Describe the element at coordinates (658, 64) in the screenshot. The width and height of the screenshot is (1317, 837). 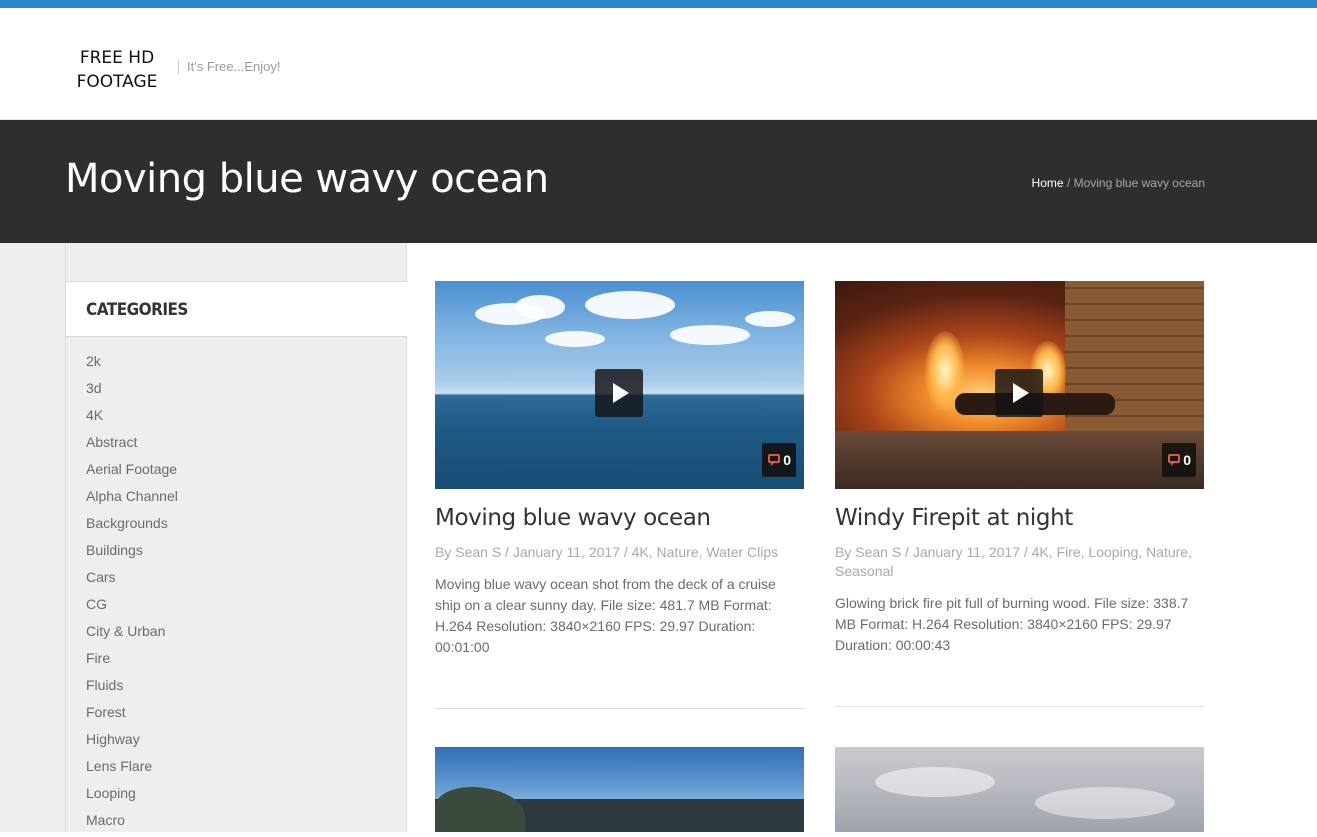
I see `site-header: FREE HD FOOTAGE It's Free...Enjoy!` at that location.